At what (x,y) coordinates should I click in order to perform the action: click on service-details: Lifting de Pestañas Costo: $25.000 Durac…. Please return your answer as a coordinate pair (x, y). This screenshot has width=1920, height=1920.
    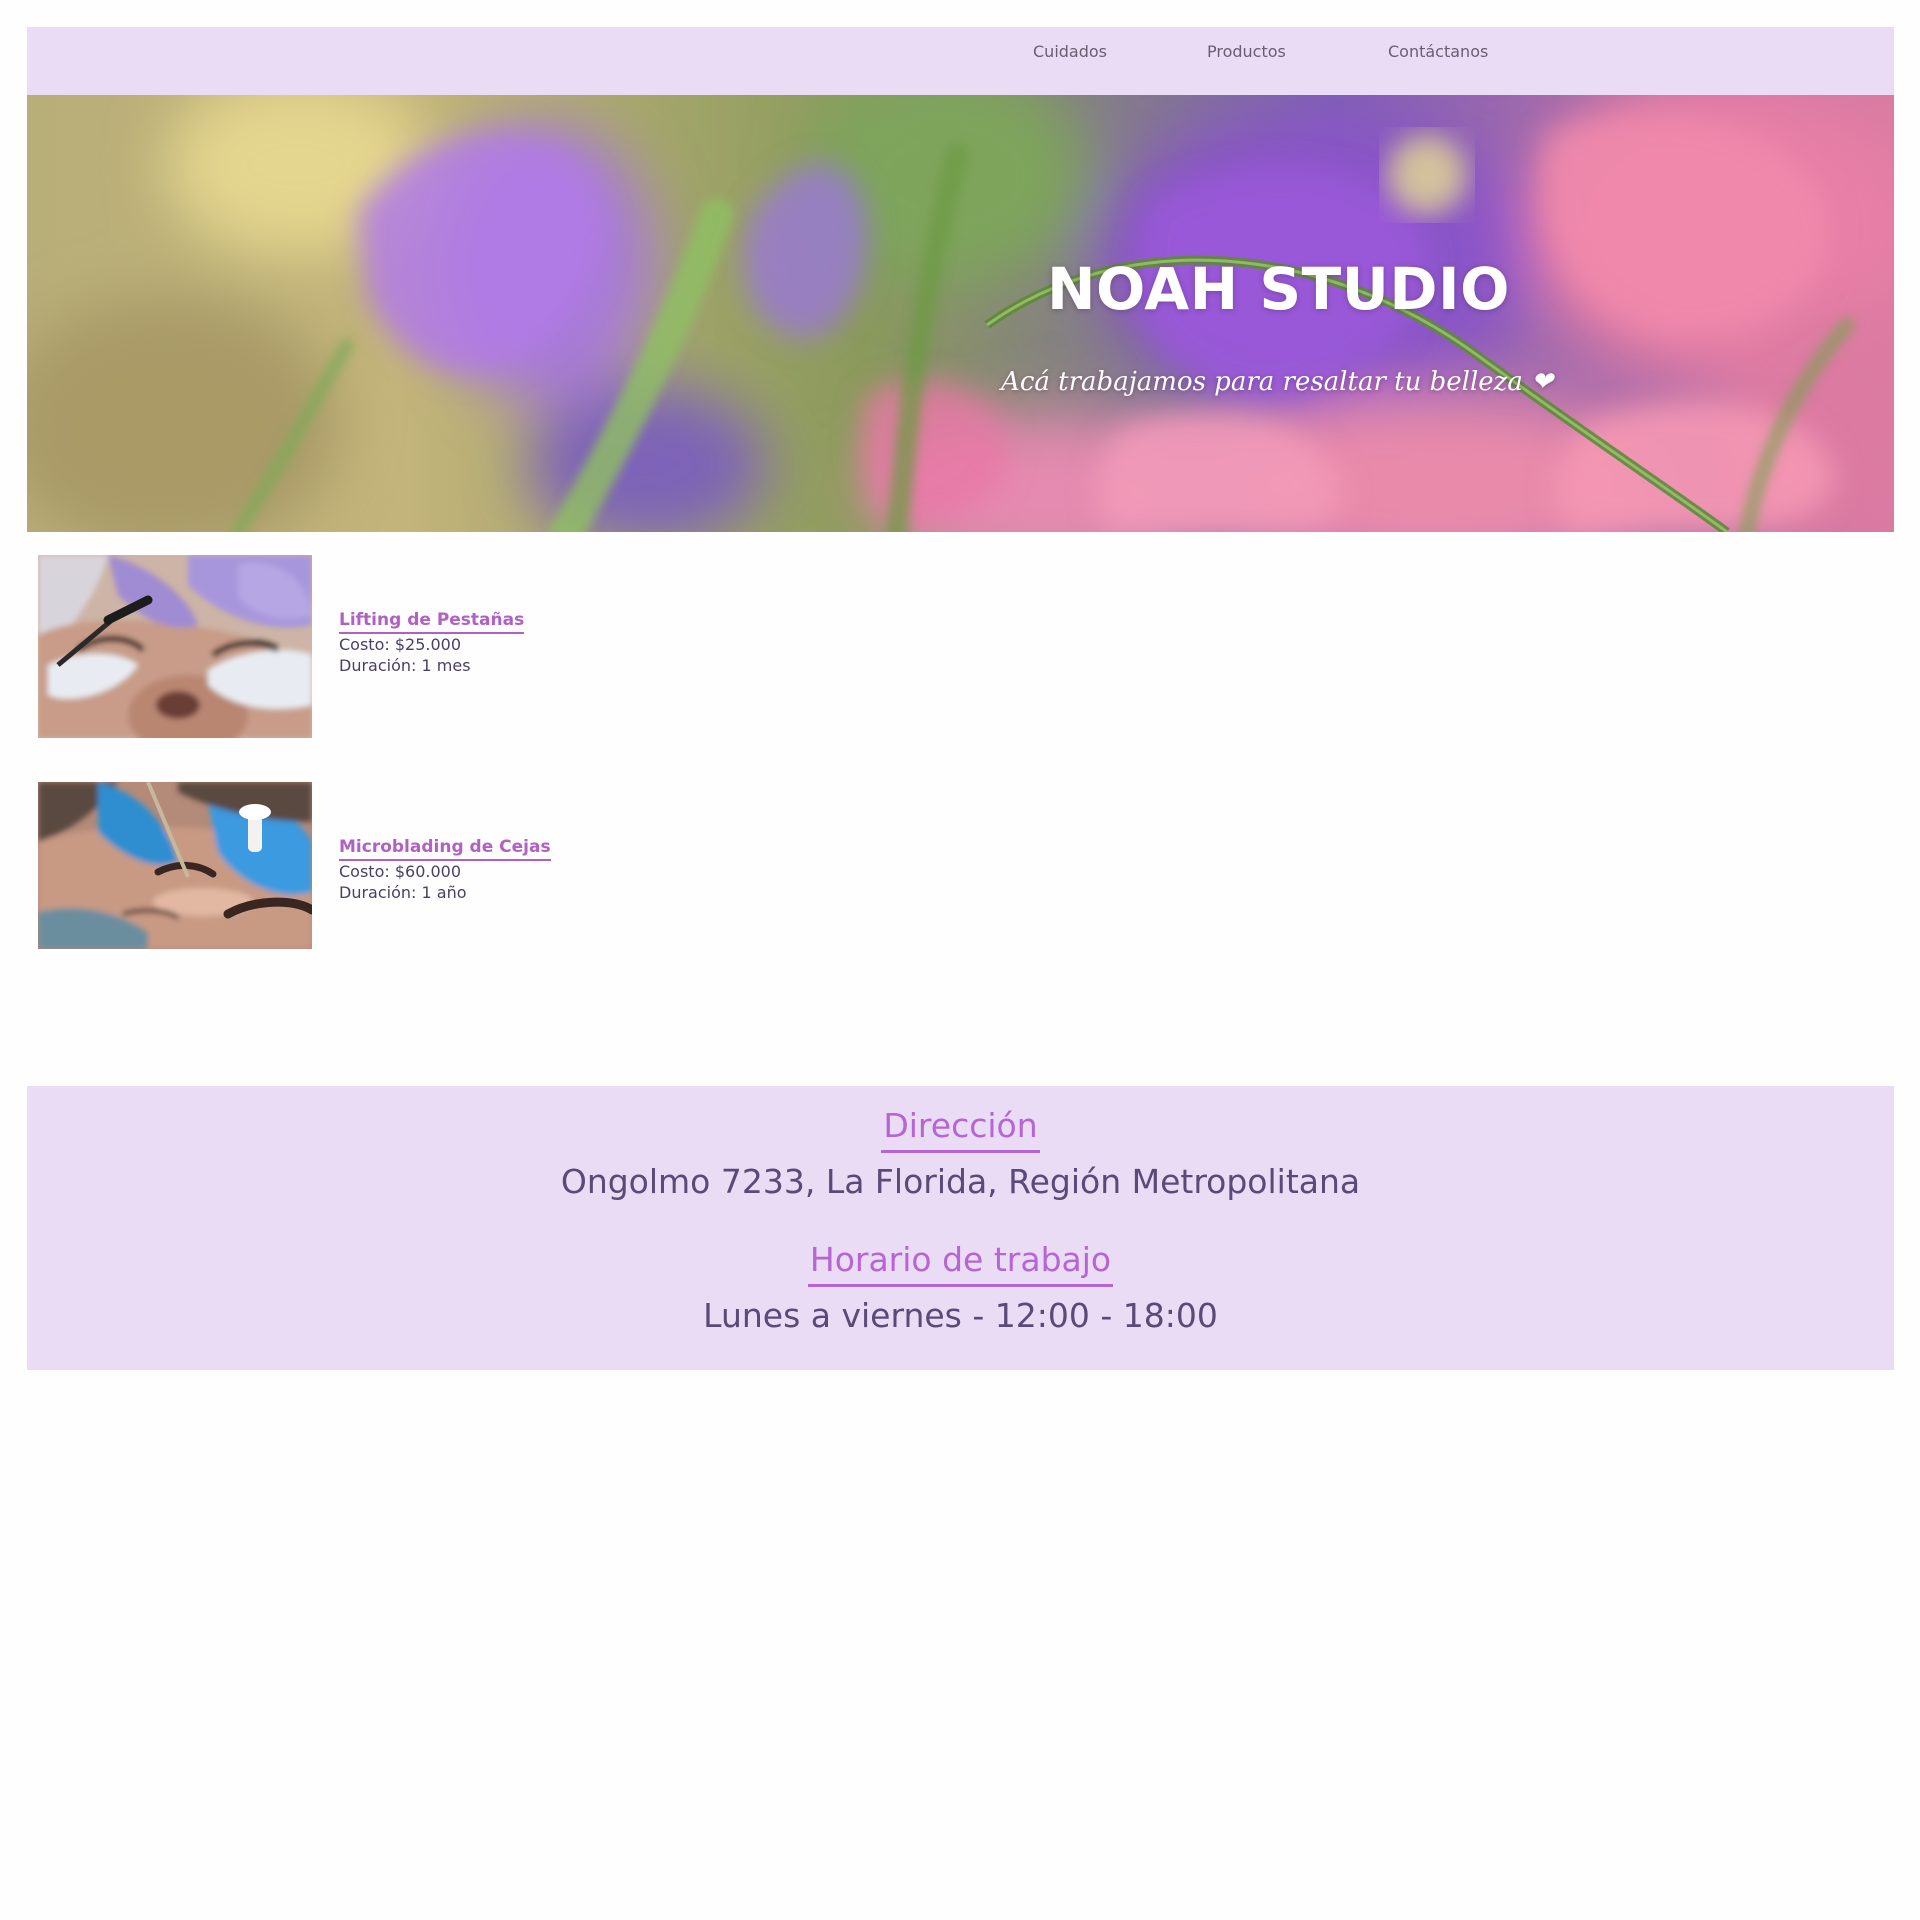
    Looking at the image, I should click on (432, 643).